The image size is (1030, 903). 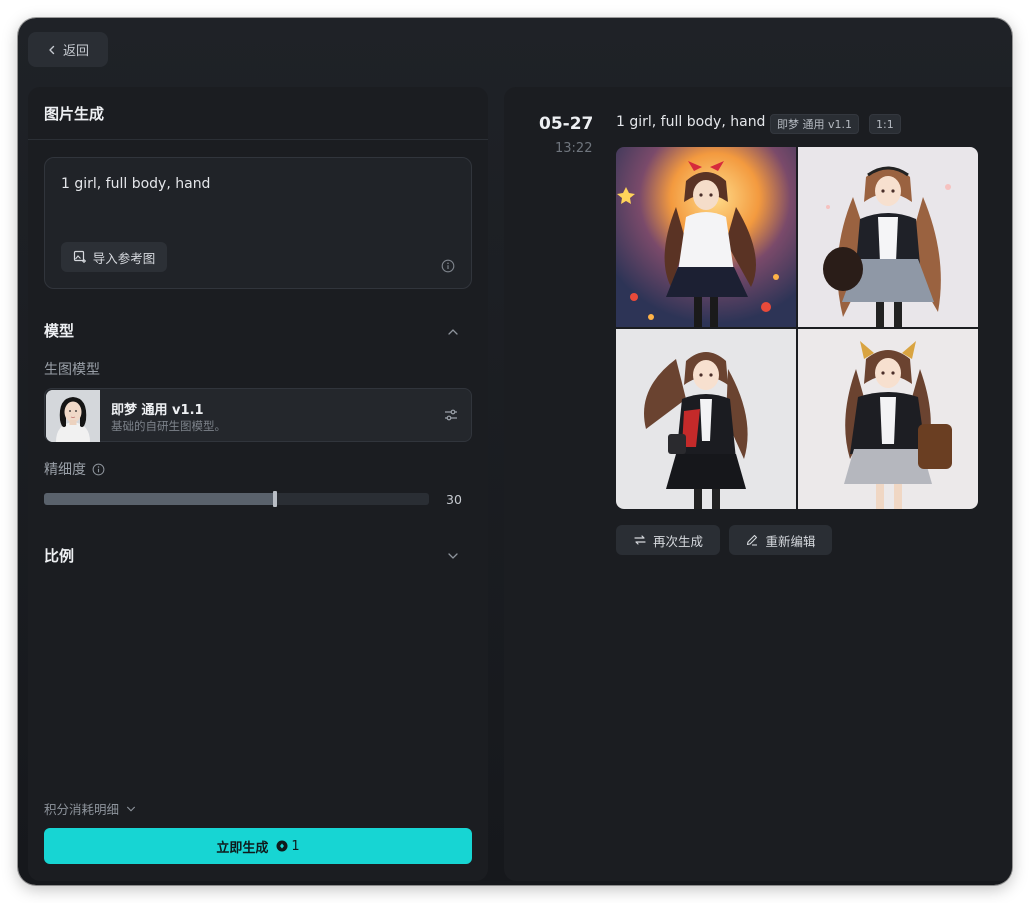 What do you see at coordinates (258, 223) in the screenshot?
I see `prompt-textarea: 1 girl, full body, hand 导入参考图` at bounding box center [258, 223].